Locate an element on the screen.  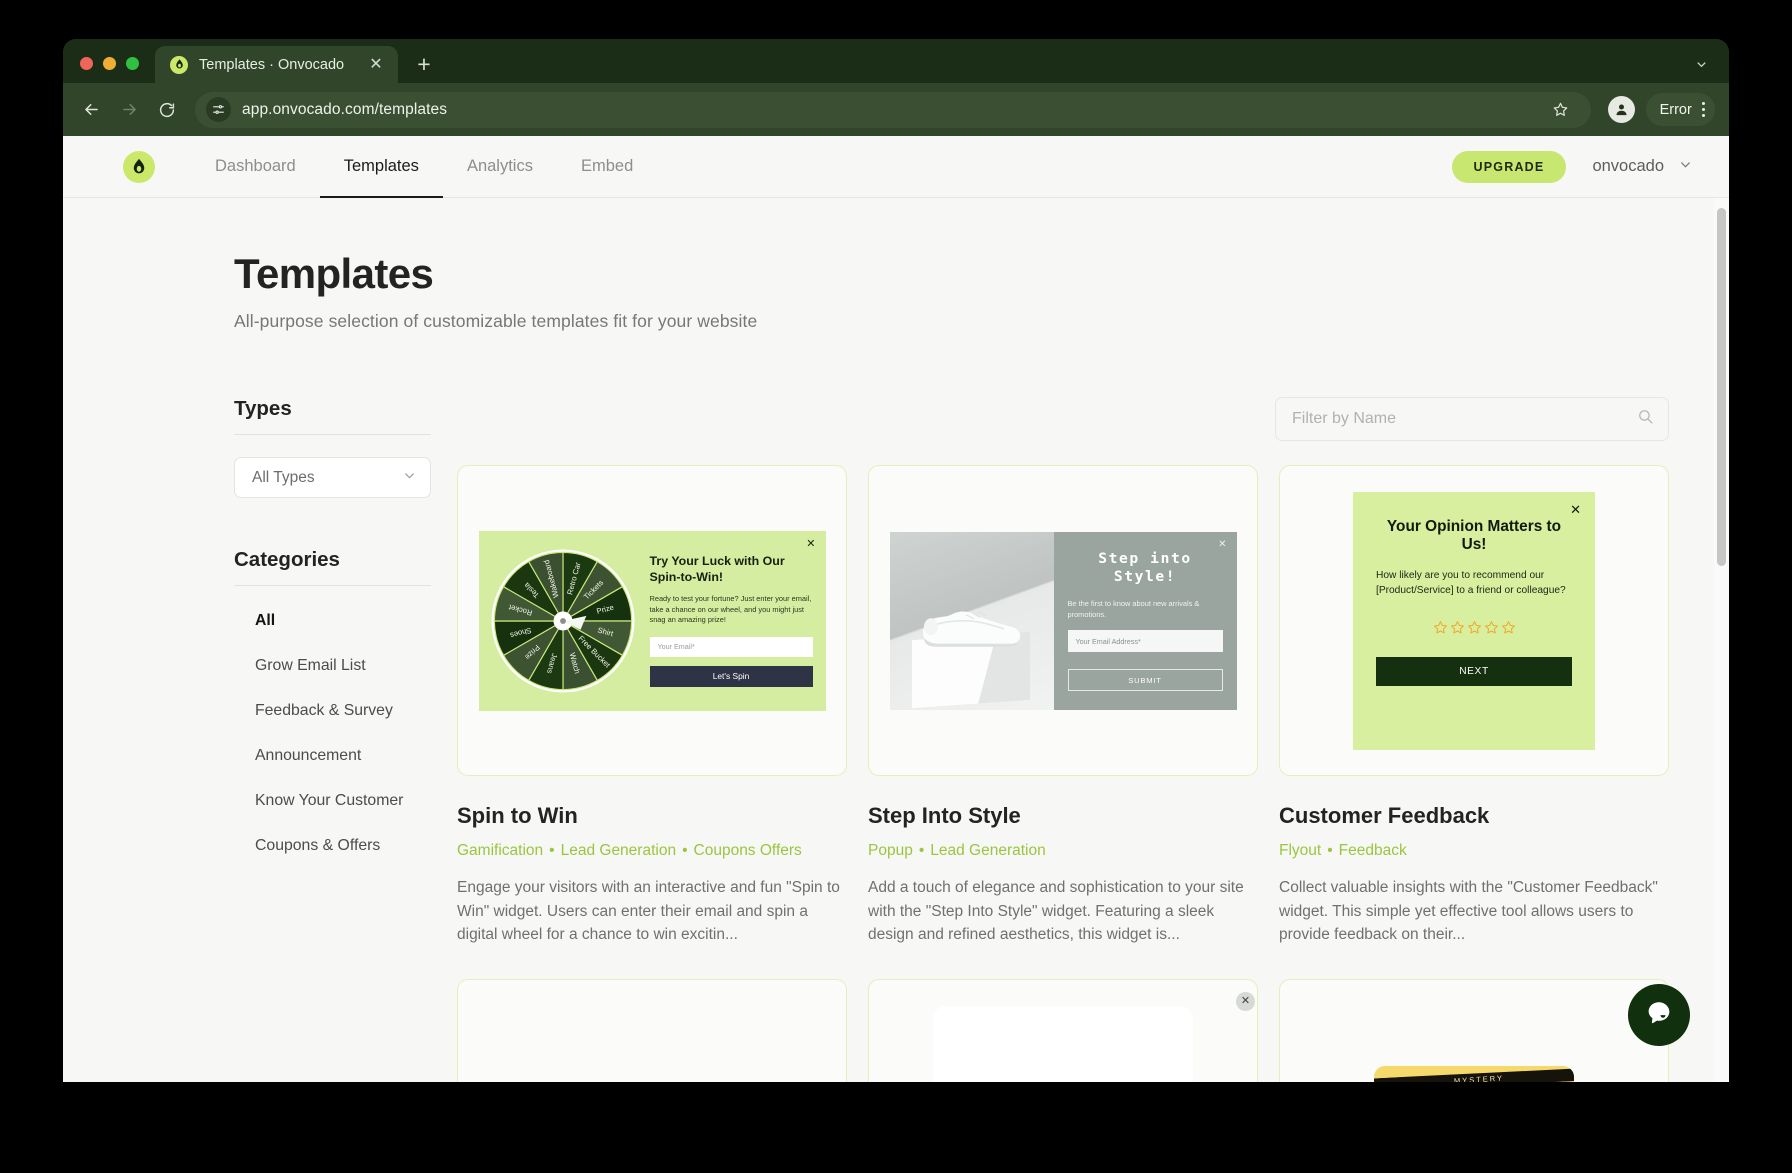
chat-bubble-icon is located at coordinates (1659, 1015).